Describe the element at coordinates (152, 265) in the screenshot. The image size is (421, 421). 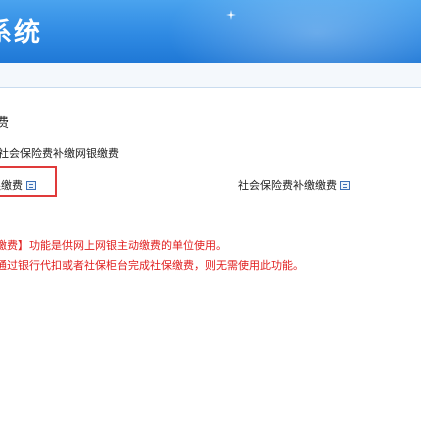
I see `notice-line-2: 通过银行代扣或者社保柜台完成社保缴费，则无需使用此功能。` at that location.